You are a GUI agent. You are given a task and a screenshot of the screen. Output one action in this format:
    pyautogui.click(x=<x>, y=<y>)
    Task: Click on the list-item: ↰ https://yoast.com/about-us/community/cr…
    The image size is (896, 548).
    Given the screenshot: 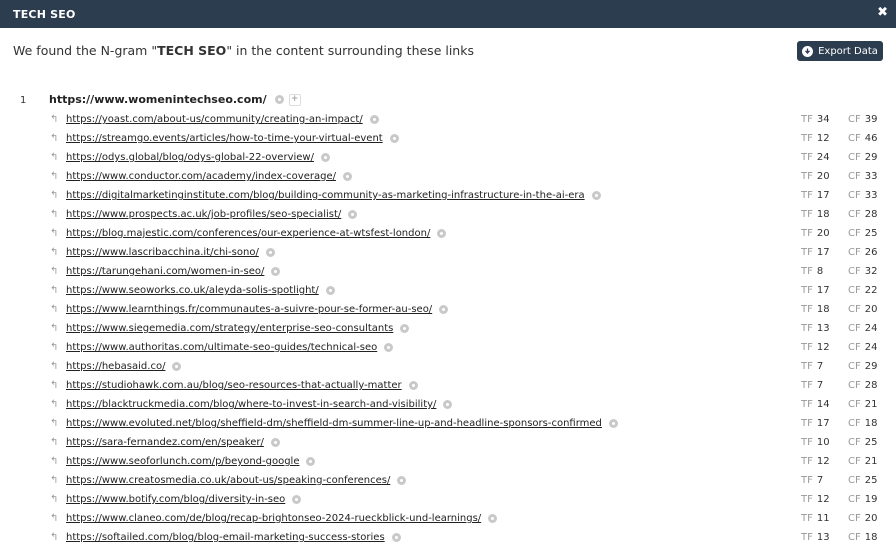 What is the action you would take?
    pyautogui.click(x=448, y=120)
    